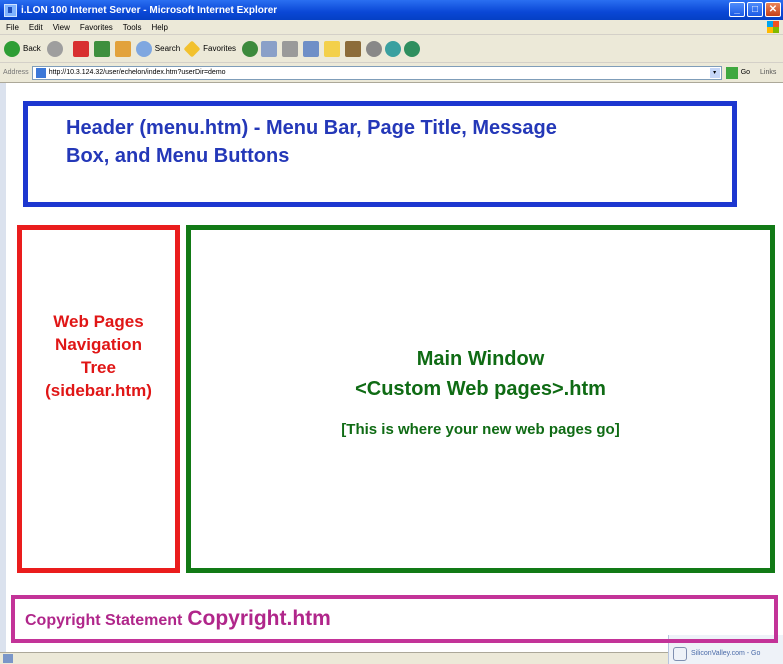 This screenshot has width=783, height=664. I want to click on research-icon, so click(353, 48).